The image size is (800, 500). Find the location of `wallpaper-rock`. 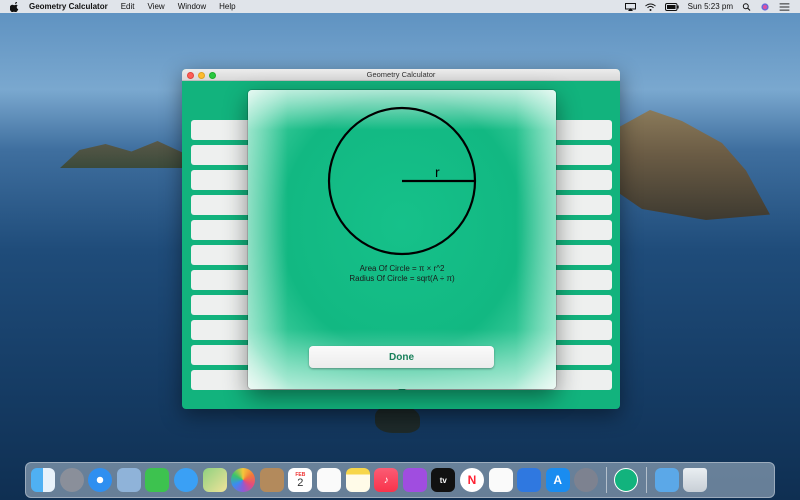

wallpaper-rock is located at coordinates (397, 419).